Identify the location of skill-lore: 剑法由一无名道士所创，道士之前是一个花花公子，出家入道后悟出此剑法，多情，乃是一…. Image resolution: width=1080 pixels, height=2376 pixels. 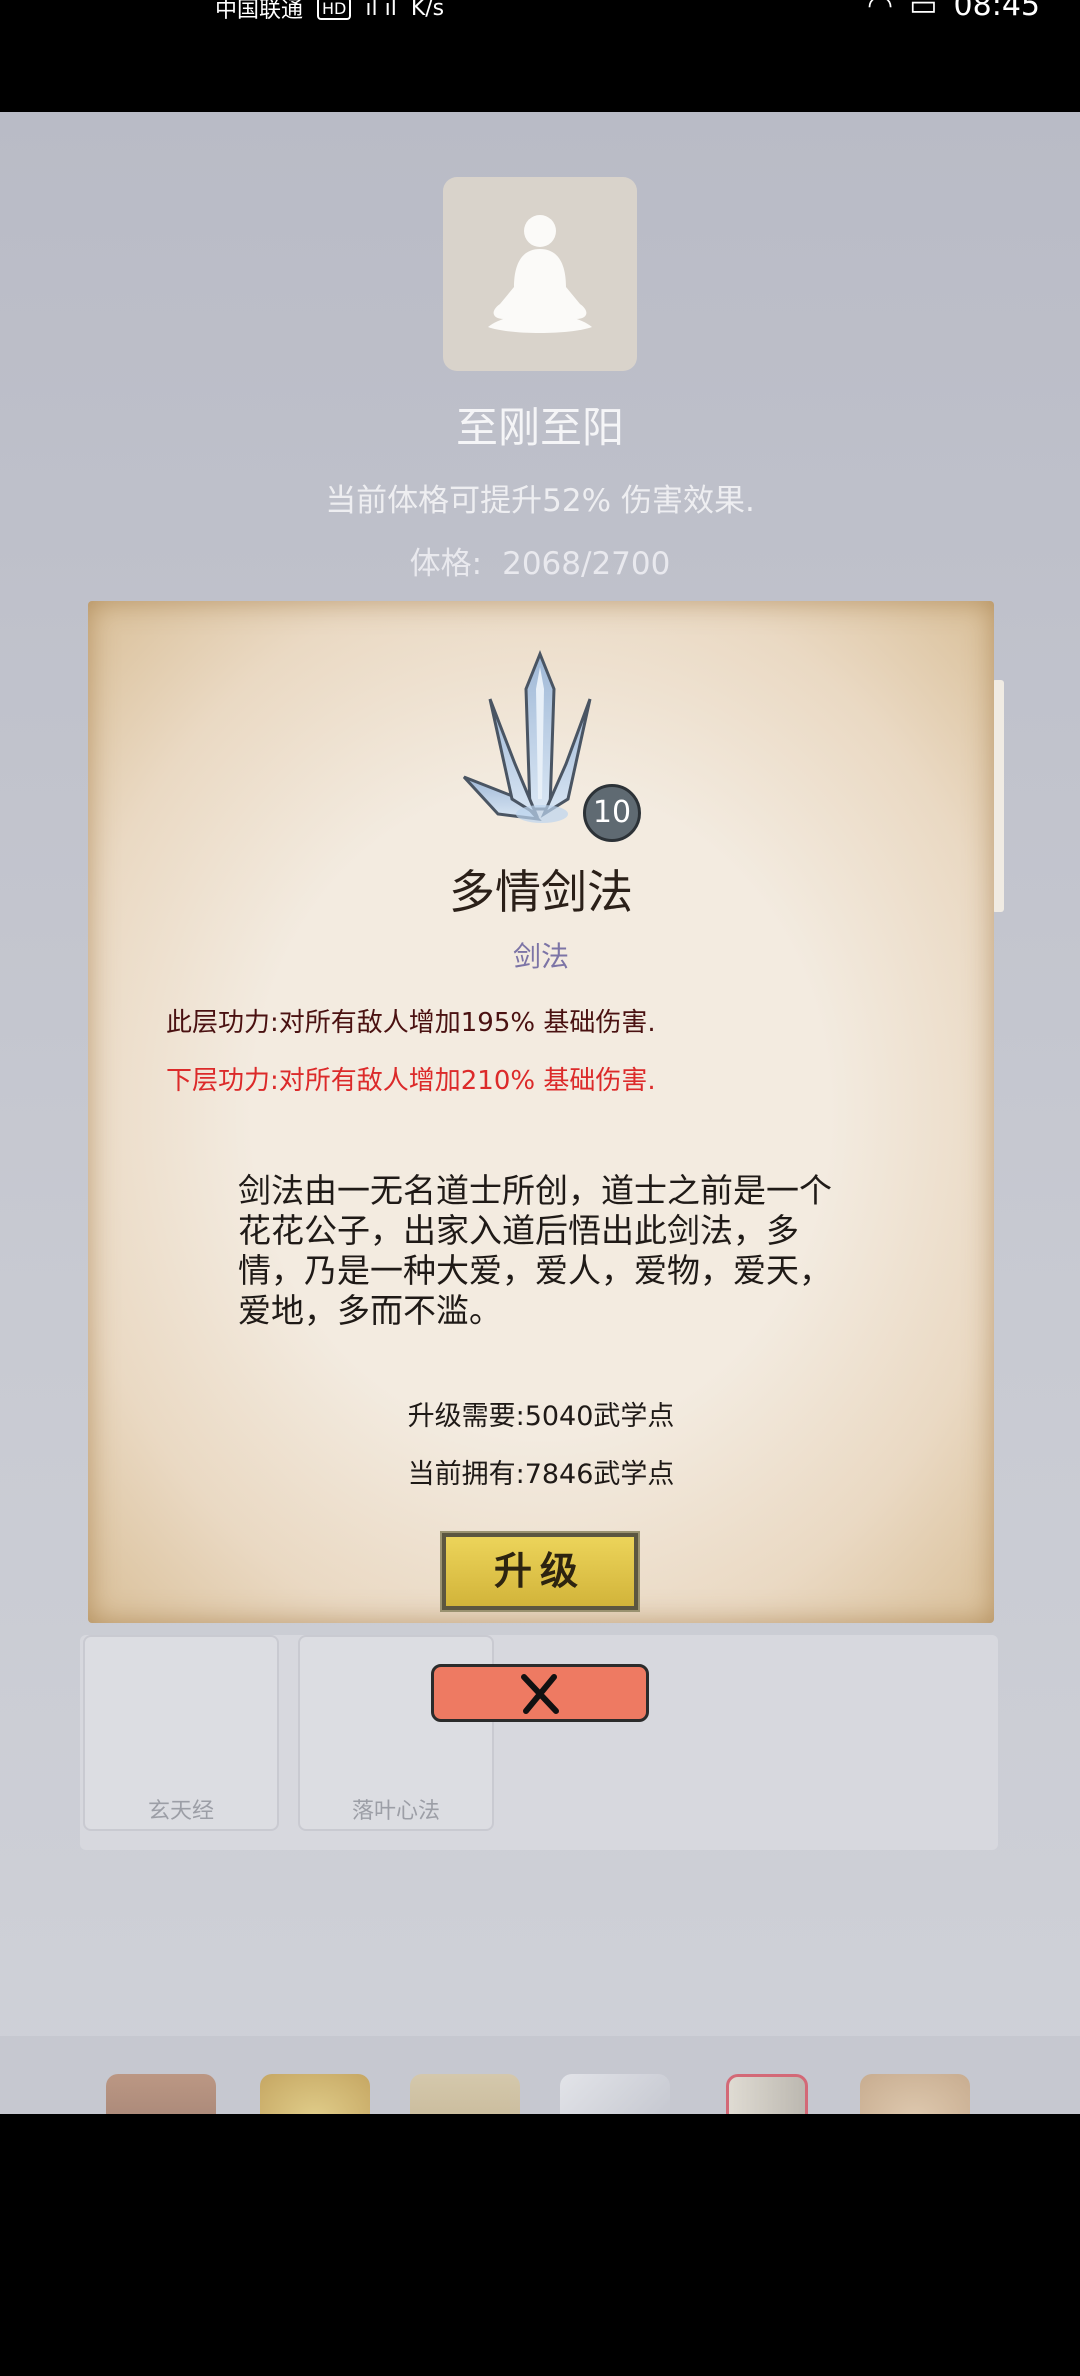
(535, 1250).